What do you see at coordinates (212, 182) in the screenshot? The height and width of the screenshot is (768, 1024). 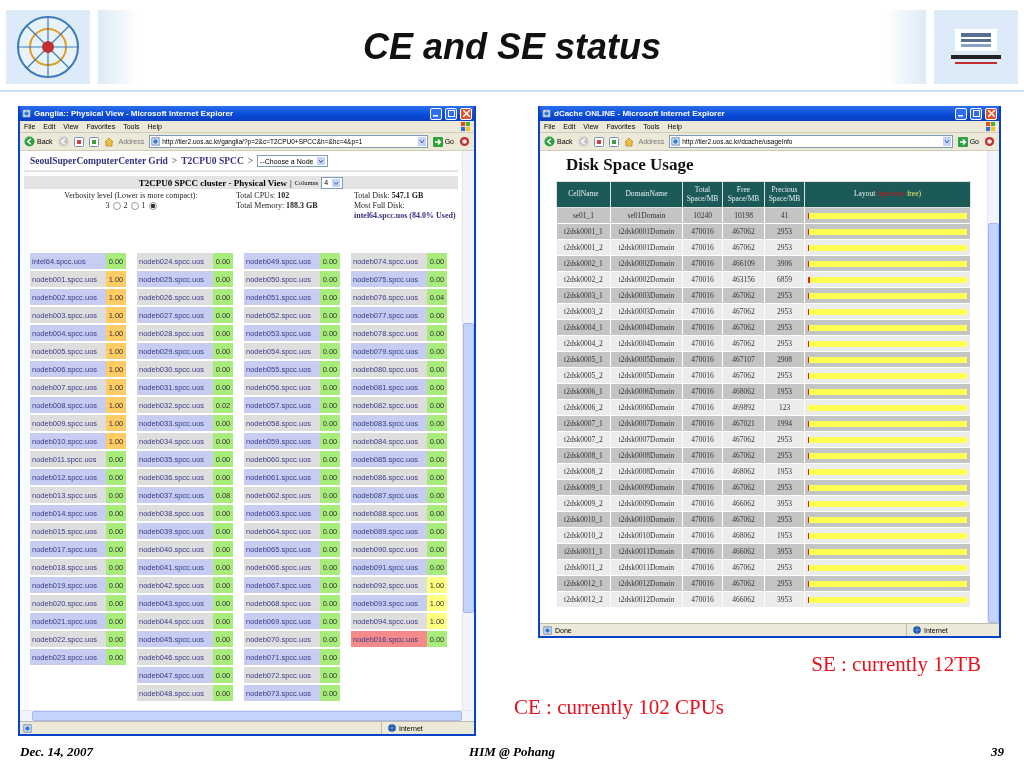 I see `cluster-heading: T2CPU0 SPCC cluster - Physical View` at bounding box center [212, 182].